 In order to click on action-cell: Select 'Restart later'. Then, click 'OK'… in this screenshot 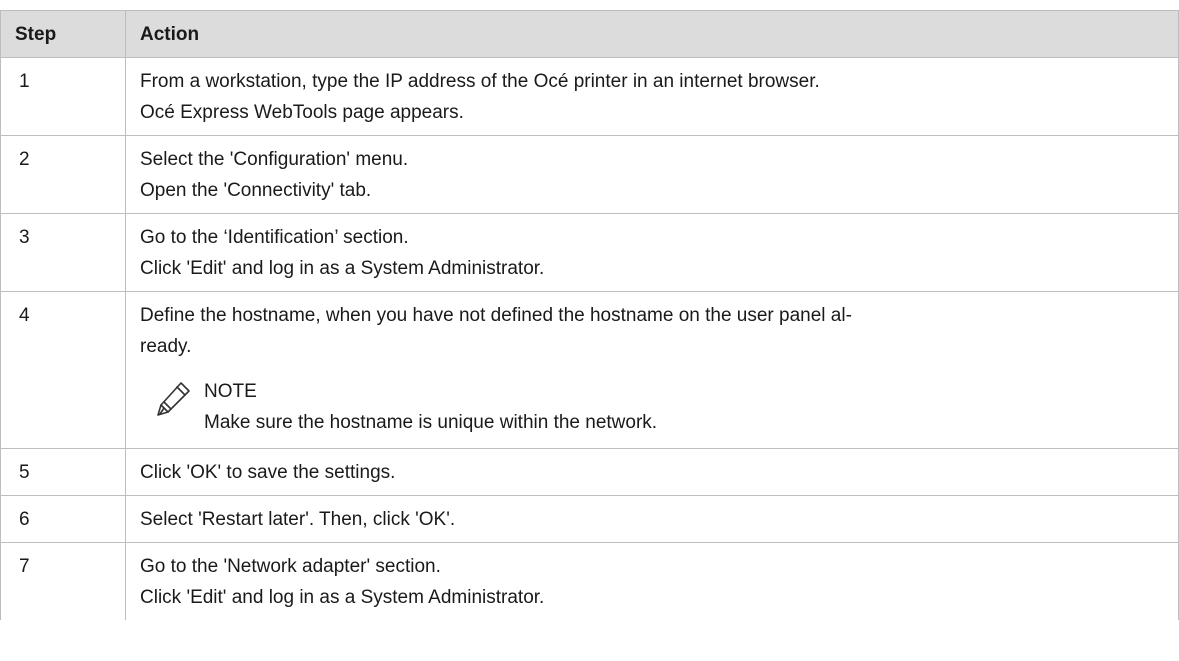, I will do `click(652, 519)`.